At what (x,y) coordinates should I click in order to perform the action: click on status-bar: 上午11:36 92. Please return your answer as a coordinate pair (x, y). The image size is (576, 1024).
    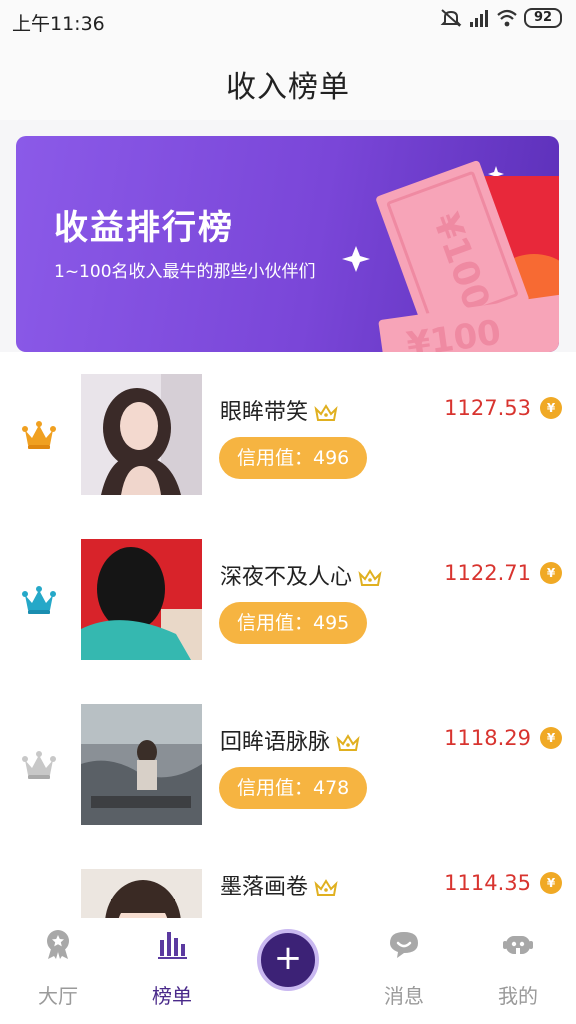
    Looking at the image, I should click on (288, 20).